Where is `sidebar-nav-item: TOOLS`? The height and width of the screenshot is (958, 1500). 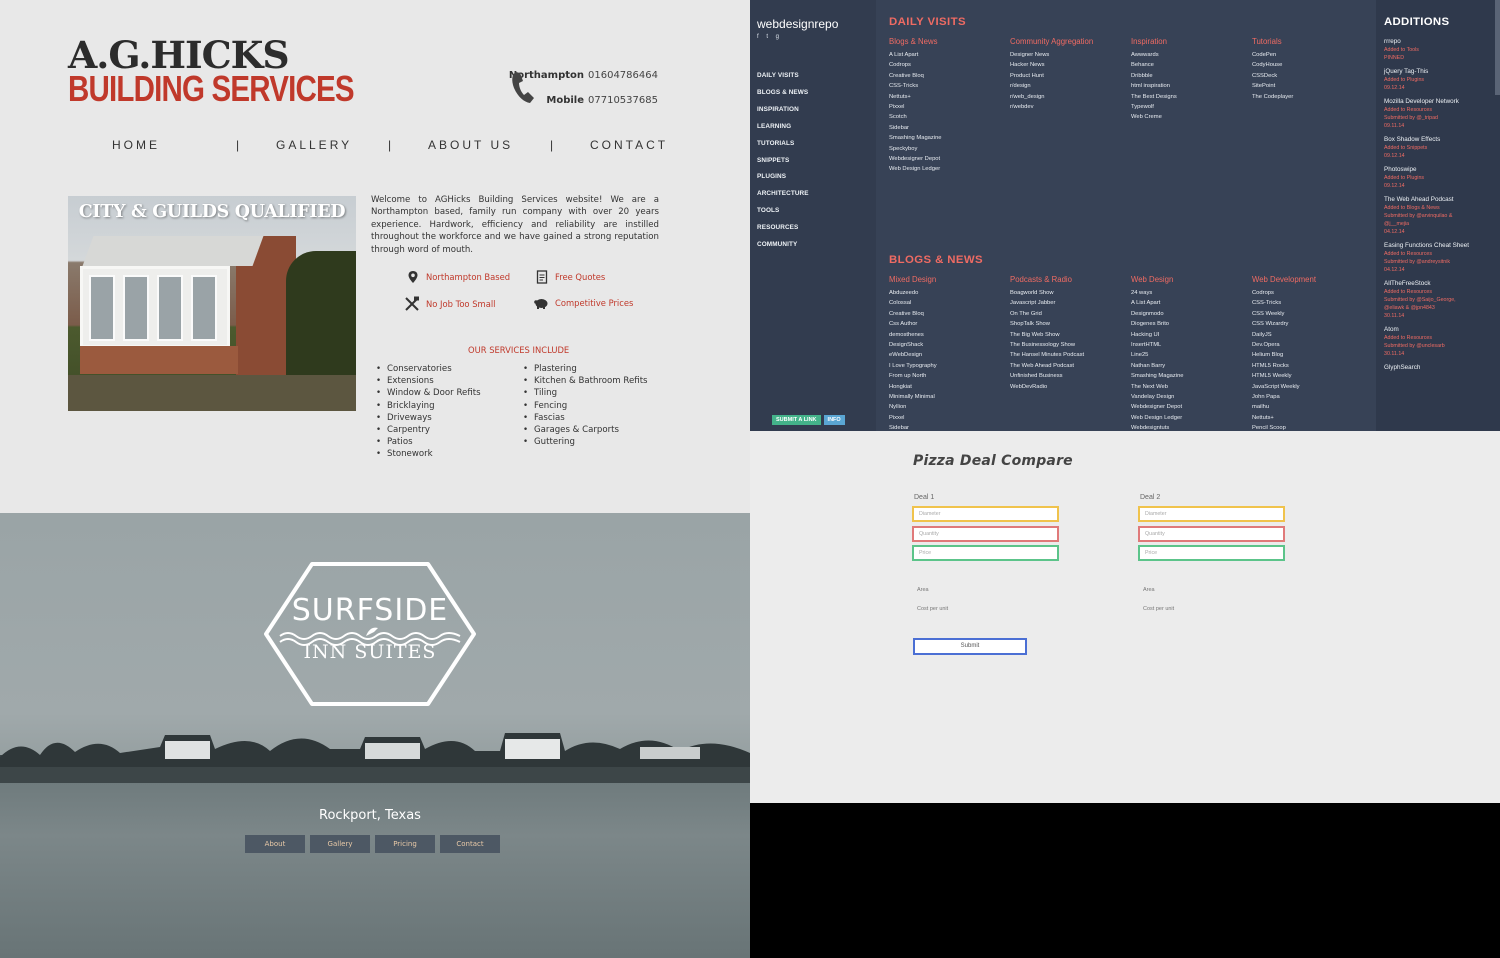
sidebar-nav-item: TOOLS is located at coordinates (783, 211).